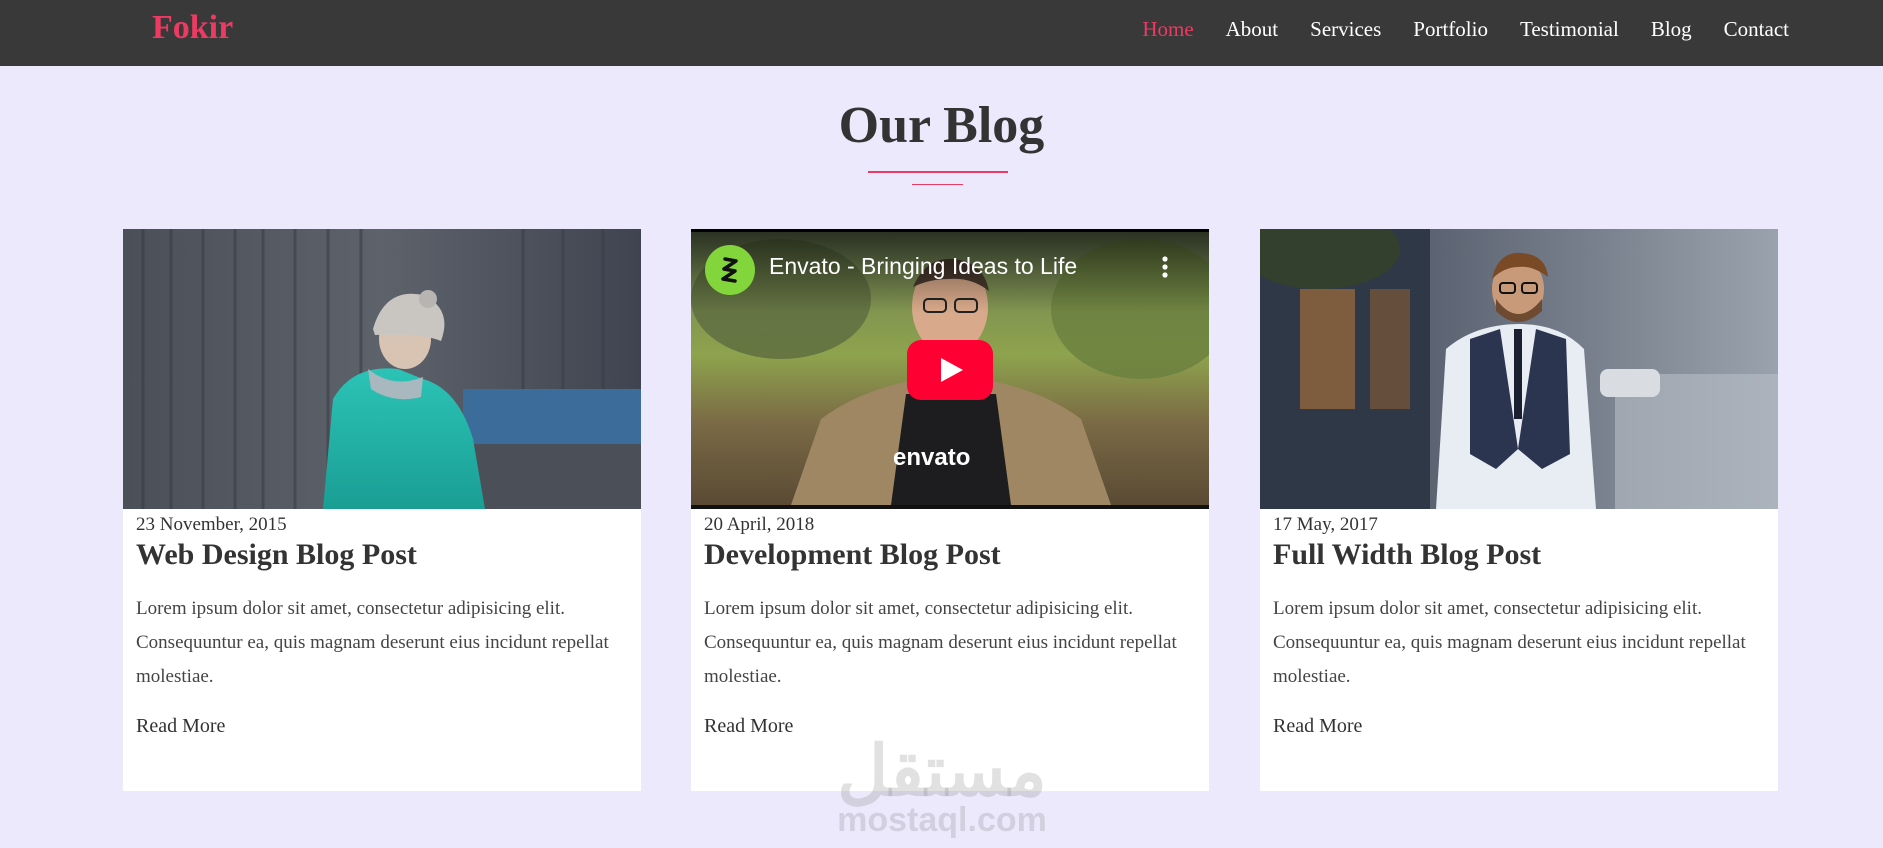 The height and width of the screenshot is (848, 1883). I want to click on watermark-latin: mostaql.com, so click(942, 820).